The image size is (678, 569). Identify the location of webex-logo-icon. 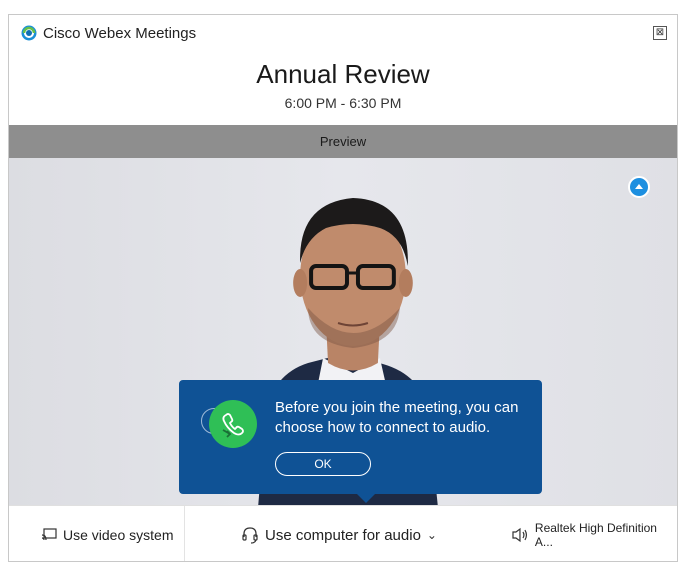
(29, 33).